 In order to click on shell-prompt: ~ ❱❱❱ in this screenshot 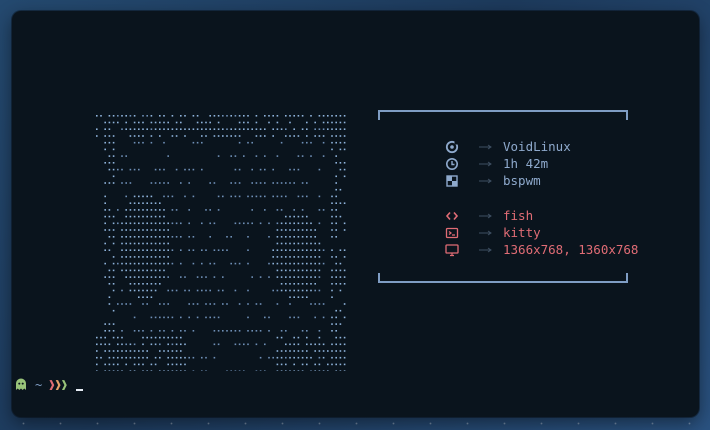, I will do `click(49, 385)`.